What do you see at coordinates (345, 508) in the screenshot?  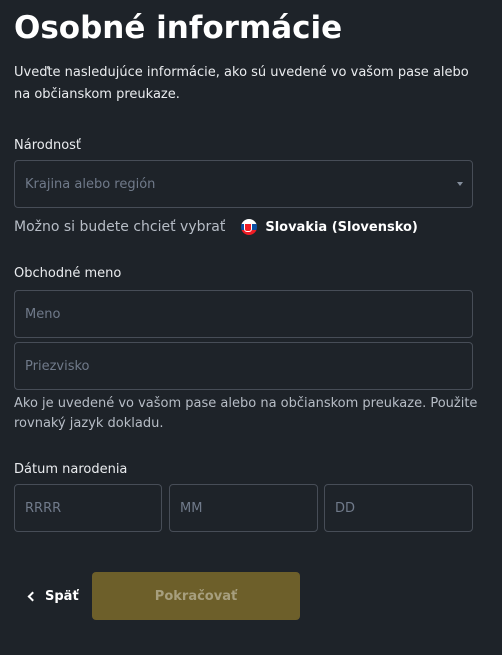 I see `birth-day-placeholder: DD` at bounding box center [345, 508].